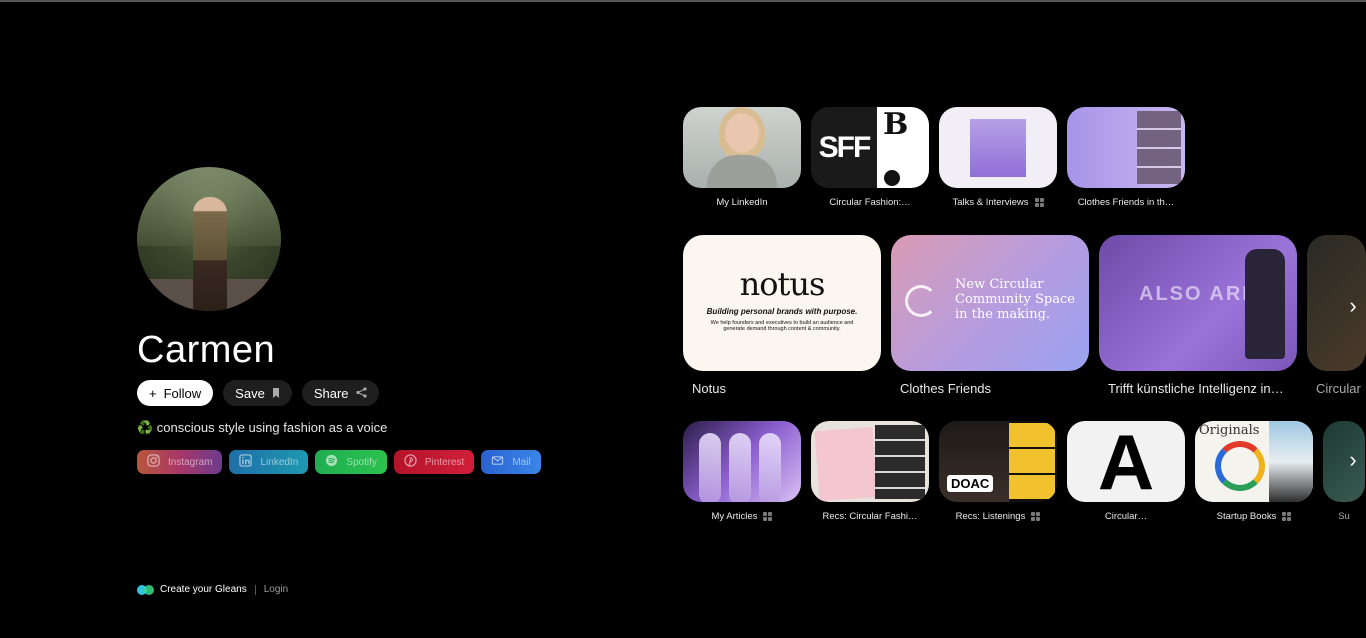 The image size is (1366, 638). Describe the element at coordinates (709, 388) in the screenshot. I see `card-label: Notus` at that location.